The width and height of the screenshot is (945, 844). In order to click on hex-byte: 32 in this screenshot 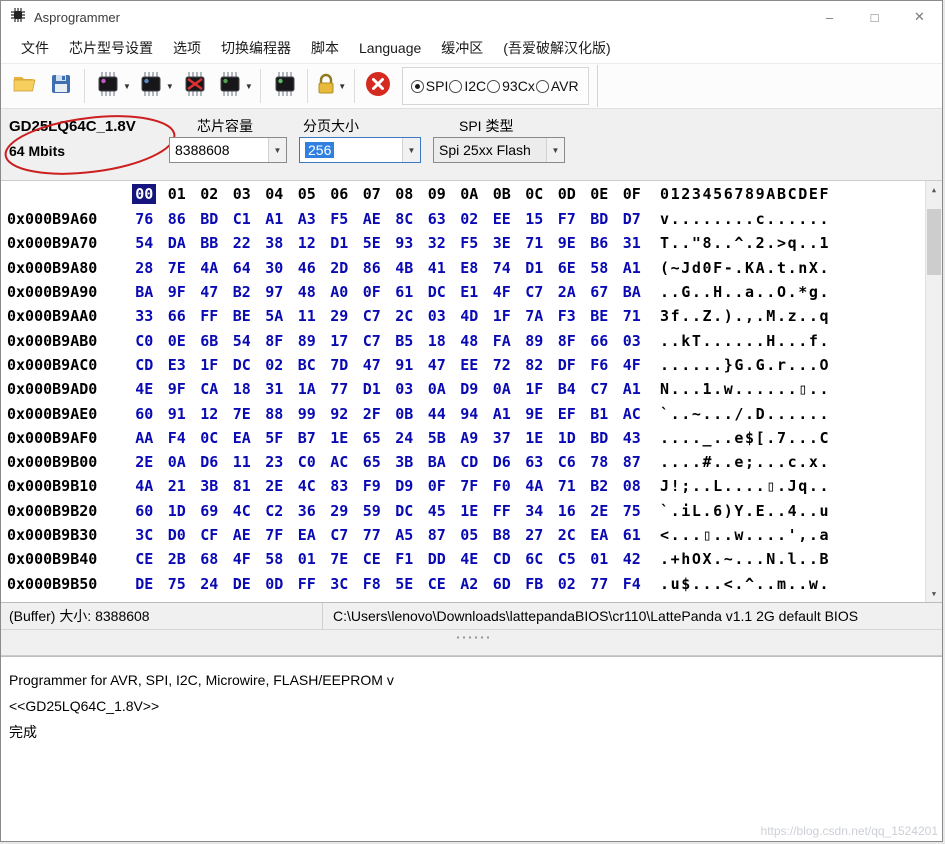, I will do `click(437, 243)`.